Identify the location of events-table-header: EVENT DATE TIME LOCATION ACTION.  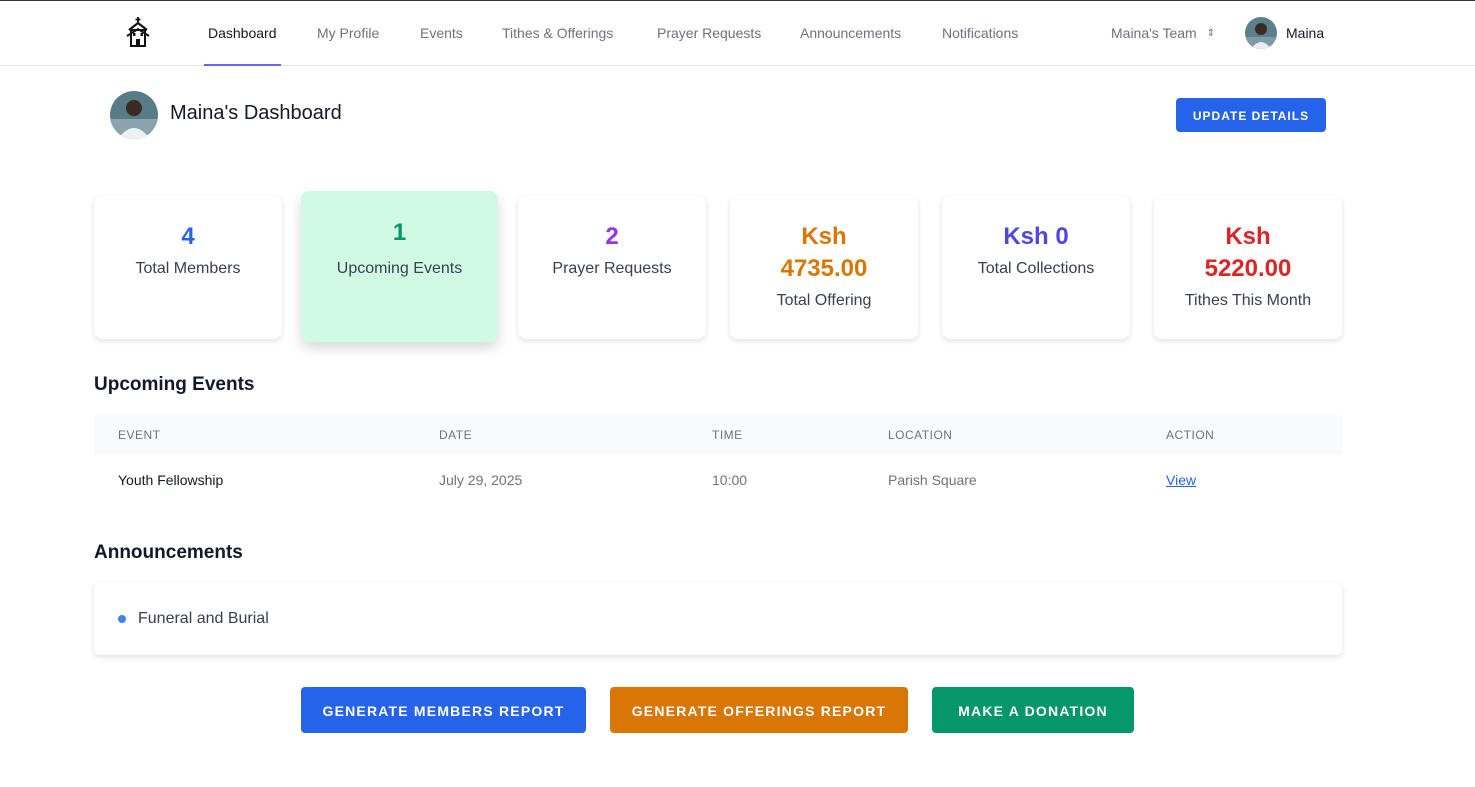
(718, 435).